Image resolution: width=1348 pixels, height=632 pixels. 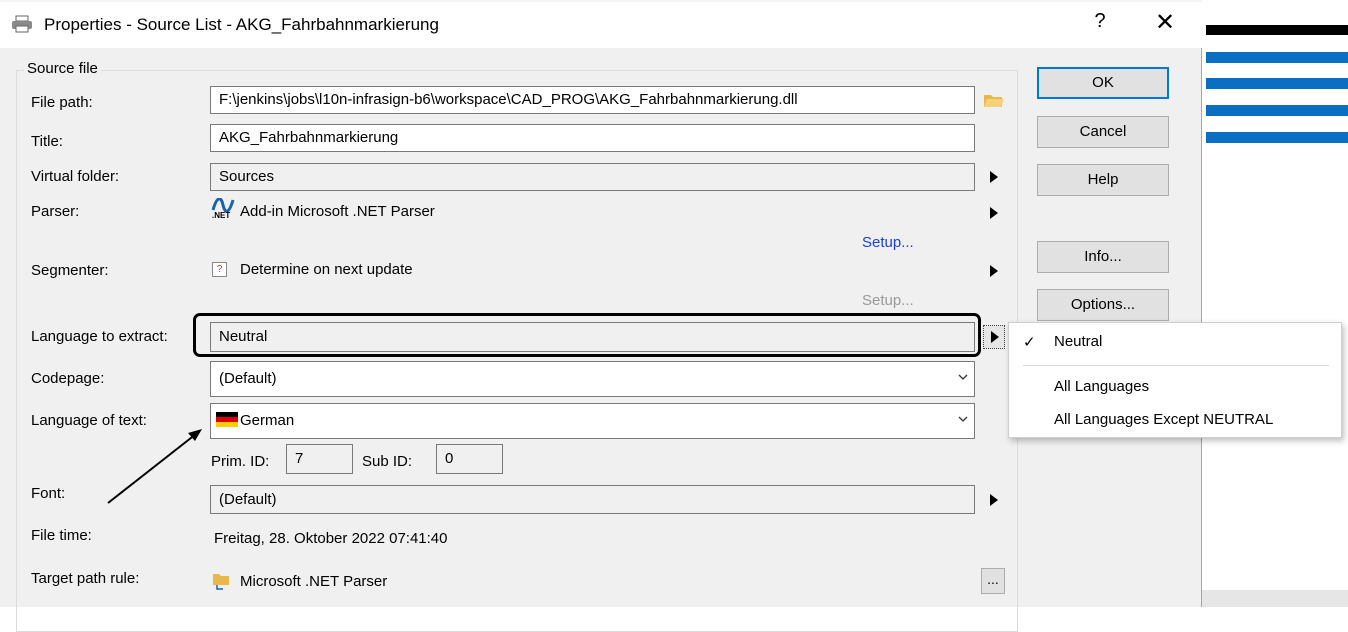 I want to click on prim-id-label: Prim. ID:, so click(x=240, y=461).